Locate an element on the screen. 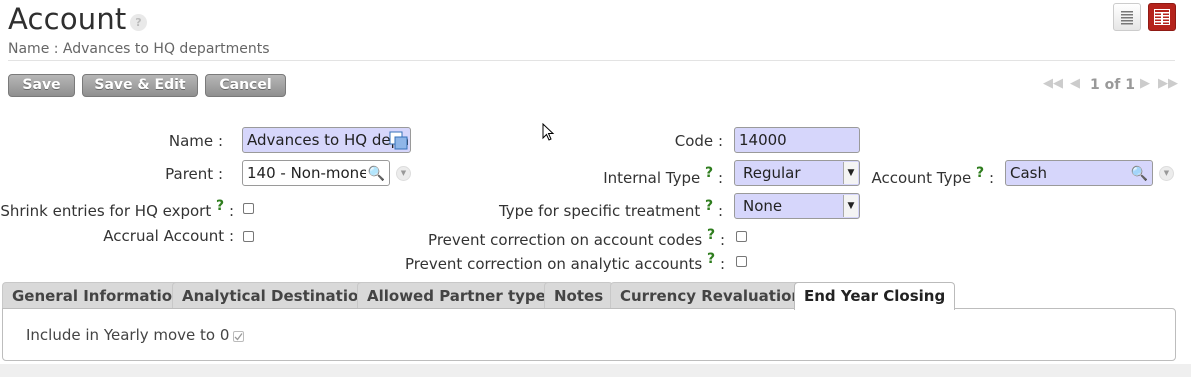  tab-general-information: General Information is located at coordinates (97, 295).